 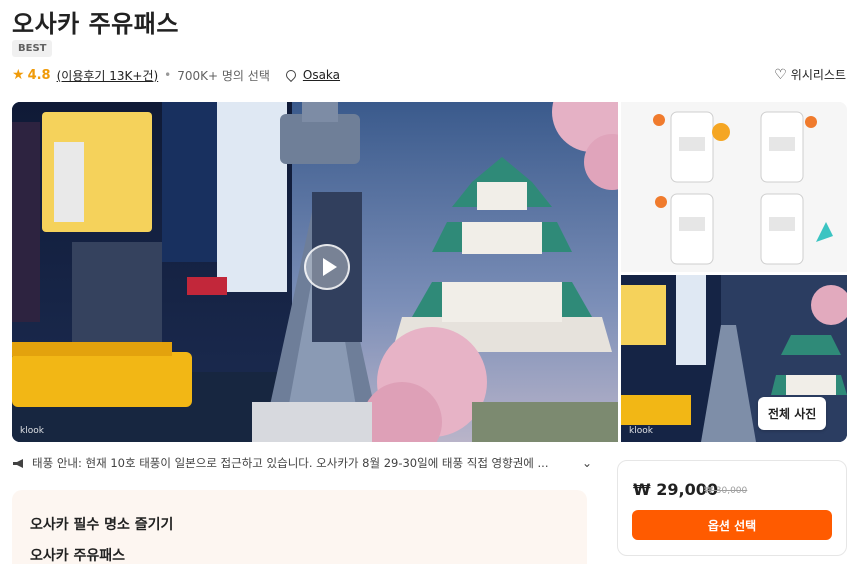 I want to click on highlights-card: 오사카 필수 명소 즐기기 오사카 주유패스, so click(x=299, y=527).